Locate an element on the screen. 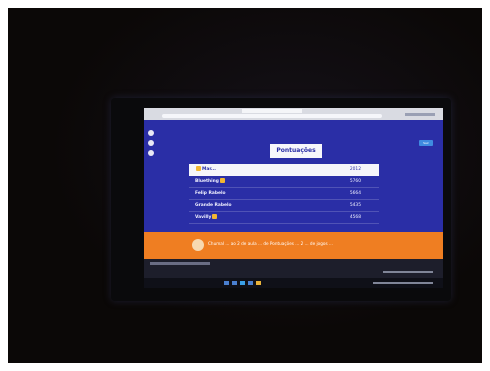 The width and height of the screenshot is (490, 371). table-row: Grande Rabelo 5435 is located at coordinates (284, 206).